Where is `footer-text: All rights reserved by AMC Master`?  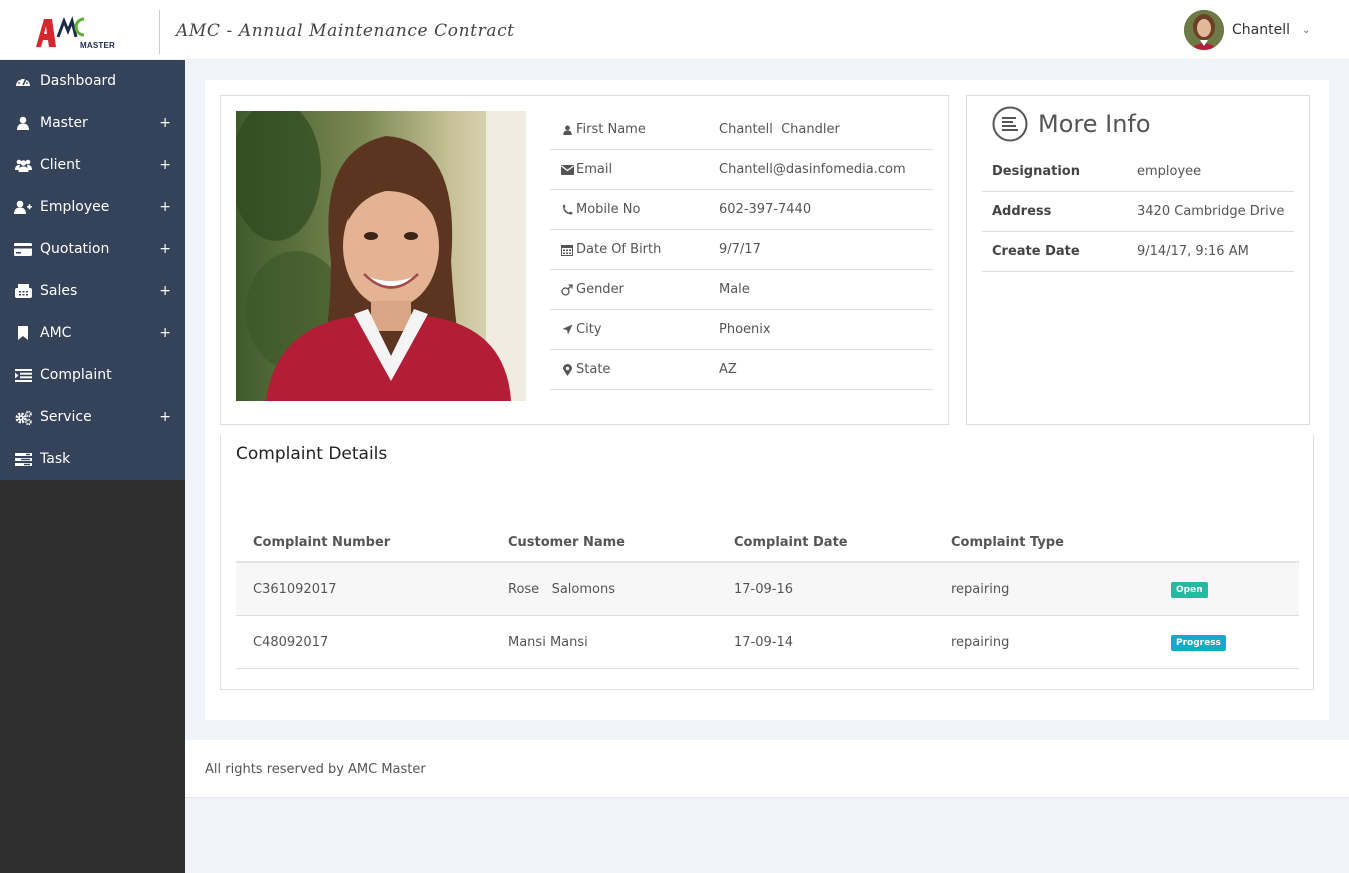
footer-text: All rights reserved by AMC Master is located at coordinates (315, 769).